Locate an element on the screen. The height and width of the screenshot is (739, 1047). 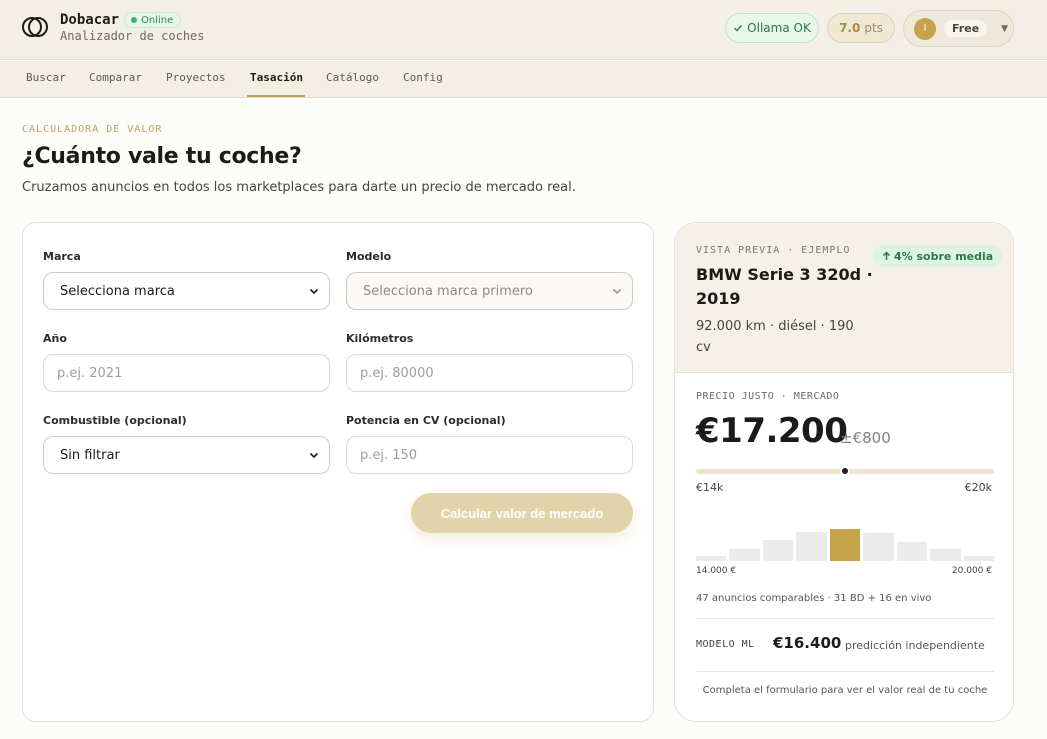
points-pill: 7.0 pts is located at coordinates (861, 28).